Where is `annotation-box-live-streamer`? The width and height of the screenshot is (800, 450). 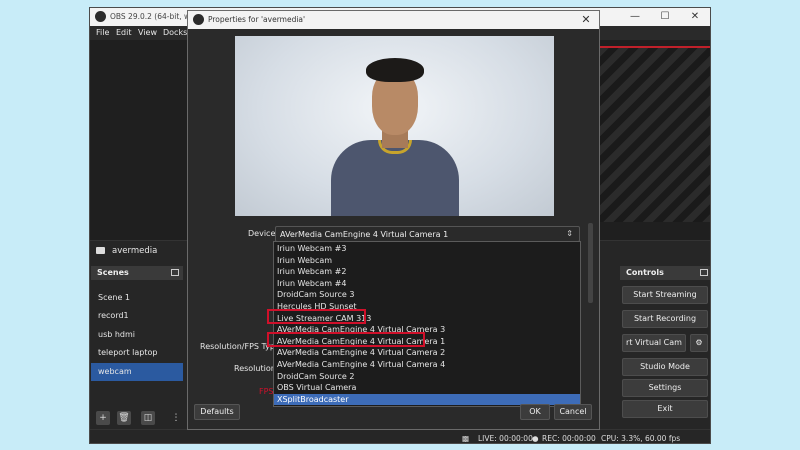
annotation-box-live-streamer is located at coordinates (316, 316).